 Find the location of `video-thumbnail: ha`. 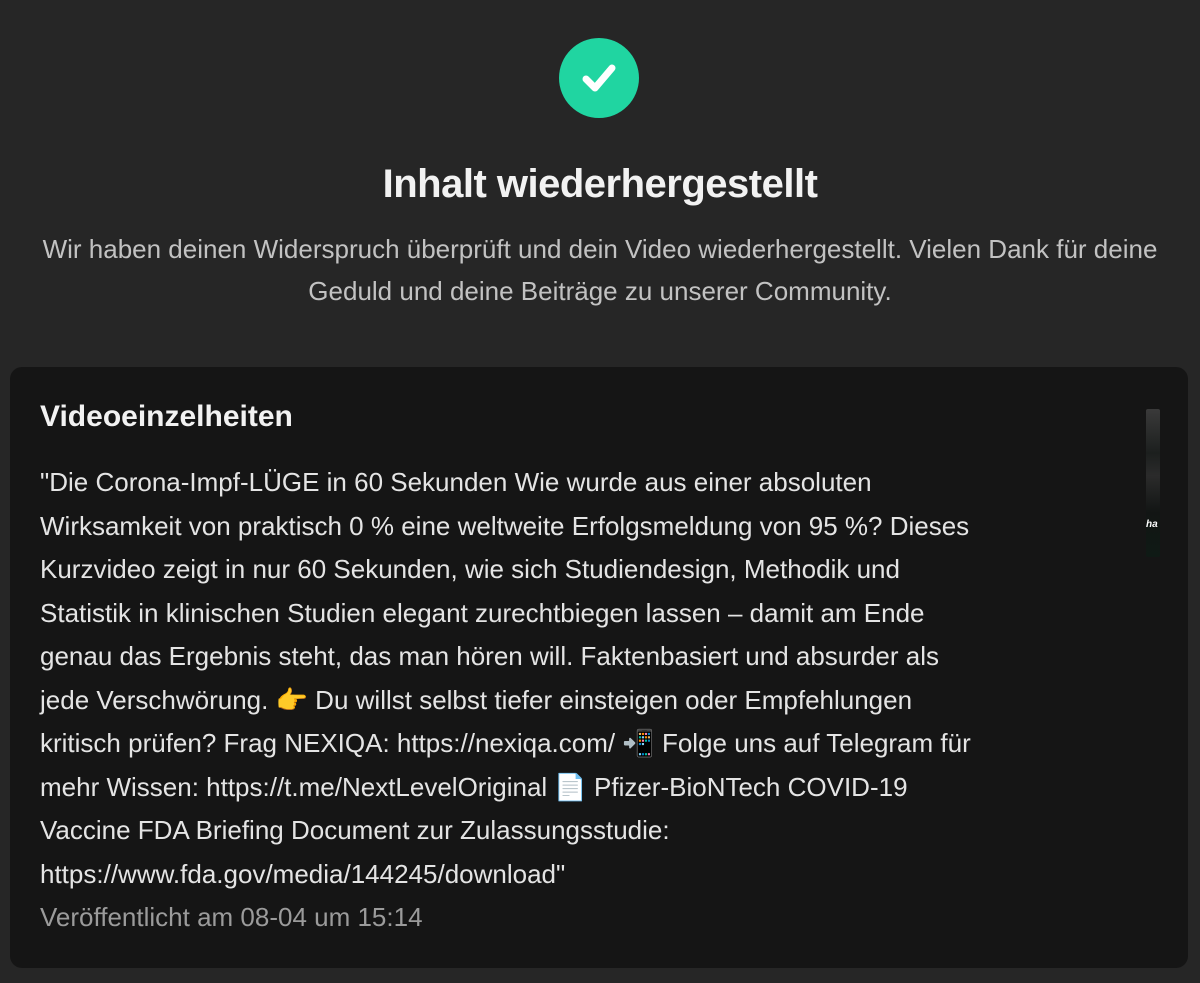

video-thumbnail: ha is located at coordinates (1153, 483).